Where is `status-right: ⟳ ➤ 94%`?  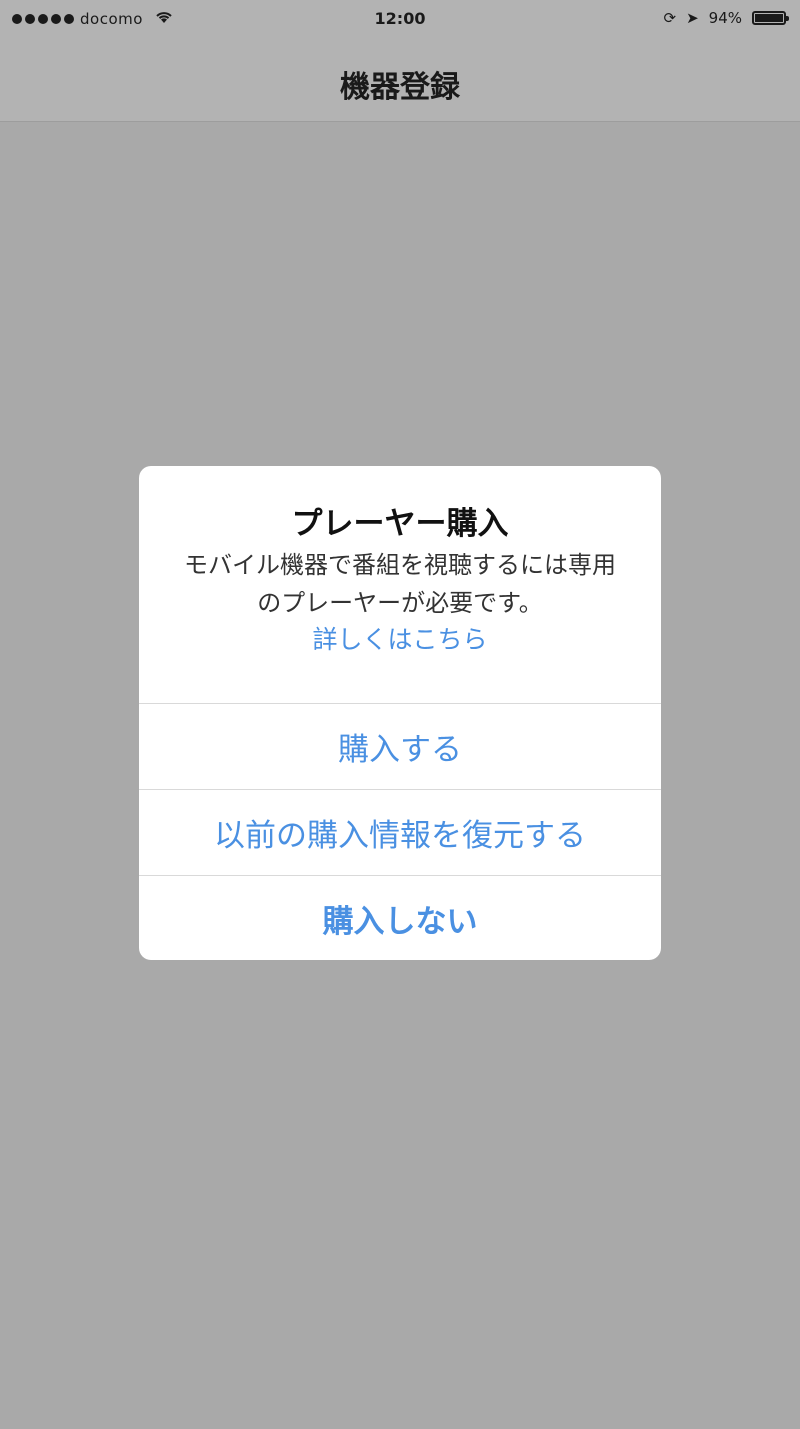 status-right: ⟳ ➤ 94% is located at coordinates (726, 18).